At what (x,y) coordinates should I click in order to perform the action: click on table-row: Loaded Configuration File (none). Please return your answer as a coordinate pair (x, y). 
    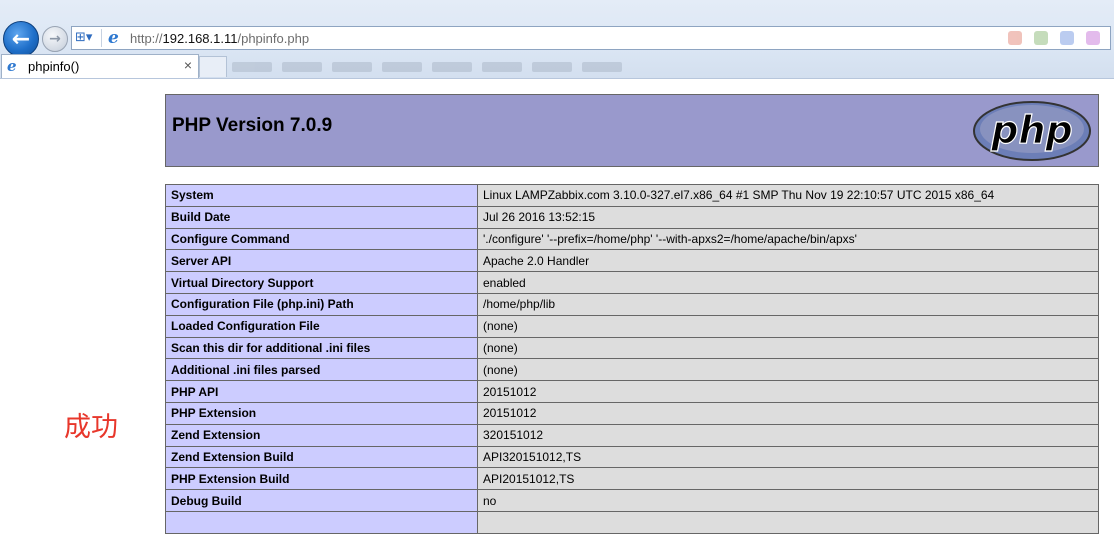
    Looking at the image, I should click on (632, 326).